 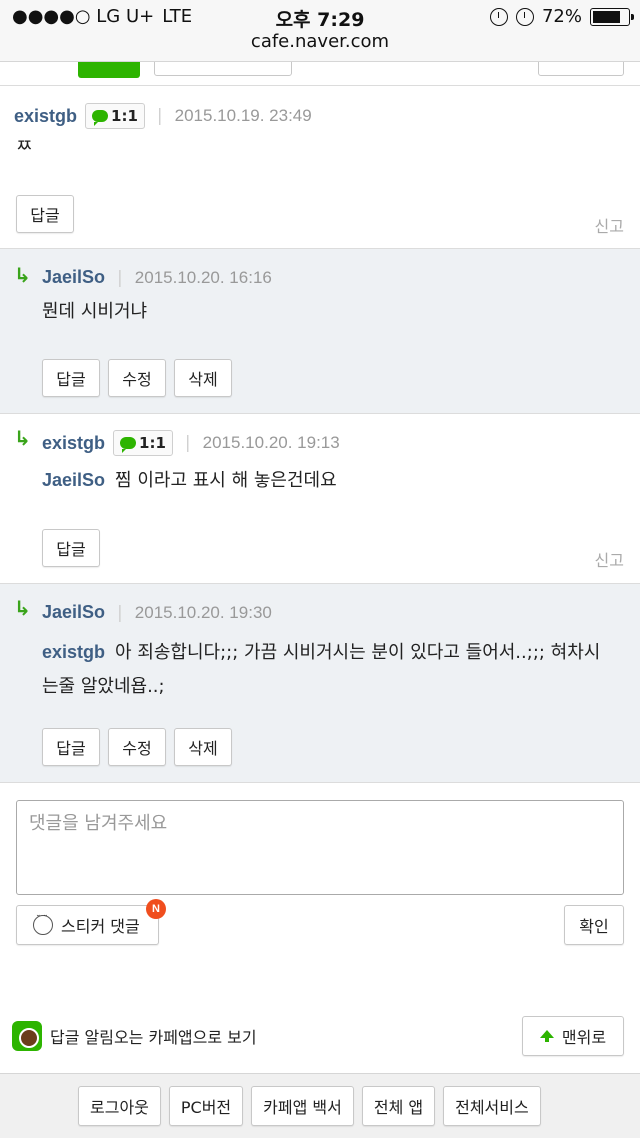 I want to click on system-indicators: 72%, so click(x=561, y=16).